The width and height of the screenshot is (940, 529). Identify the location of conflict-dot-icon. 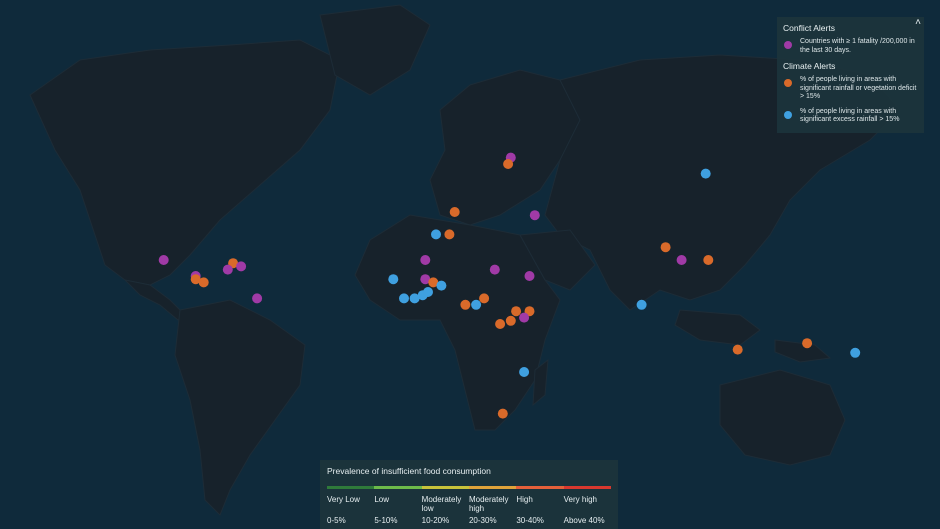
(788, 45).